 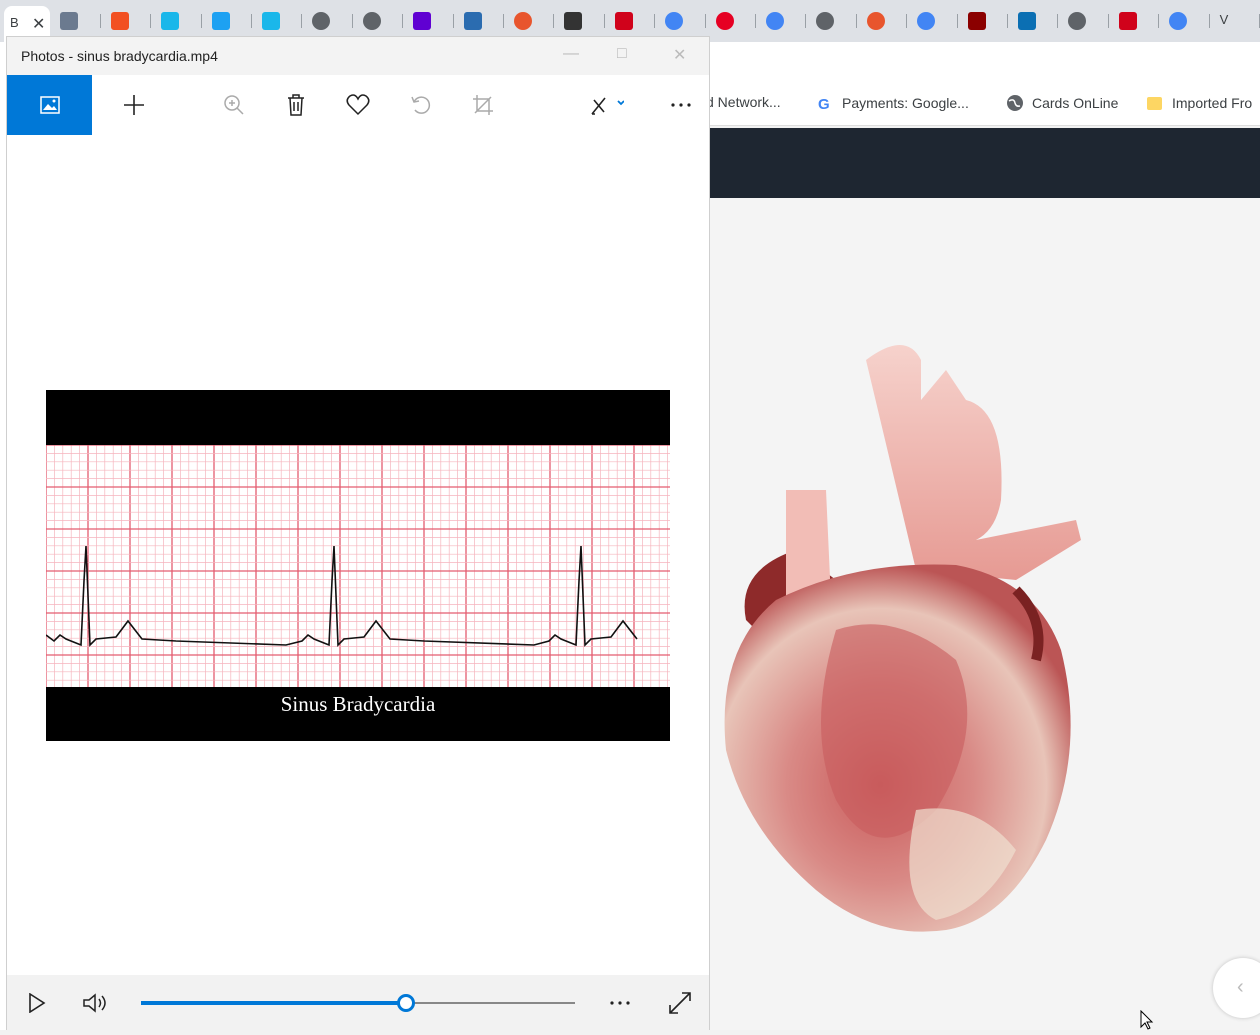 I want to click on pinterest-icon, so click(x=724, y=21).